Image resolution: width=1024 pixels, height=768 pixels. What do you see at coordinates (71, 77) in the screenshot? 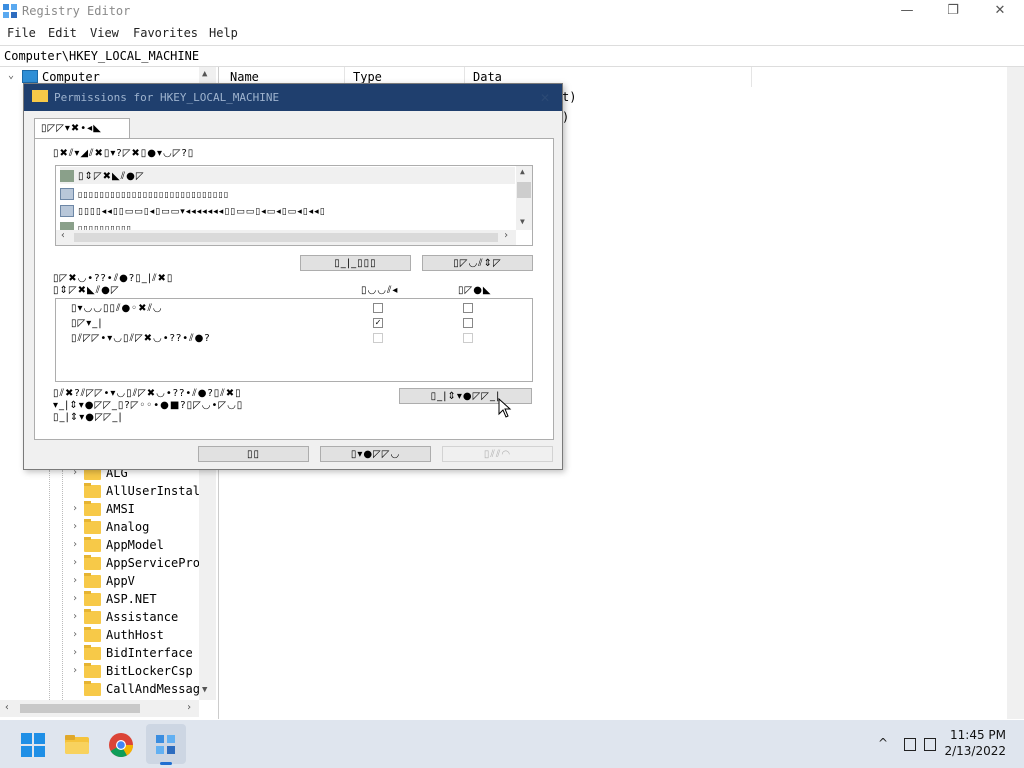
I see `tree-root-computer: Computer` at bounding box center [71, 77].